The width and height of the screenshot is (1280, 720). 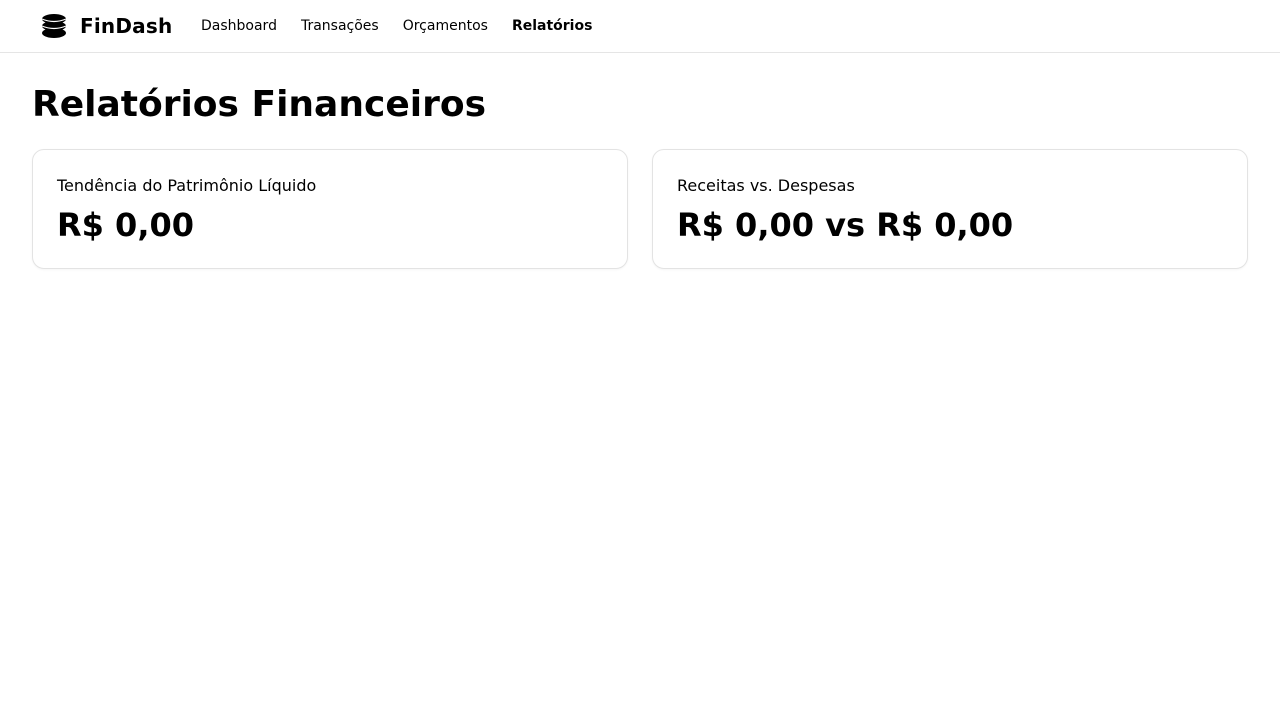 What do you see at coordinates (552, 26) in the screenshot?
I see `nav-item-relatorios: Relatórios` at bounding box center [552, 26].